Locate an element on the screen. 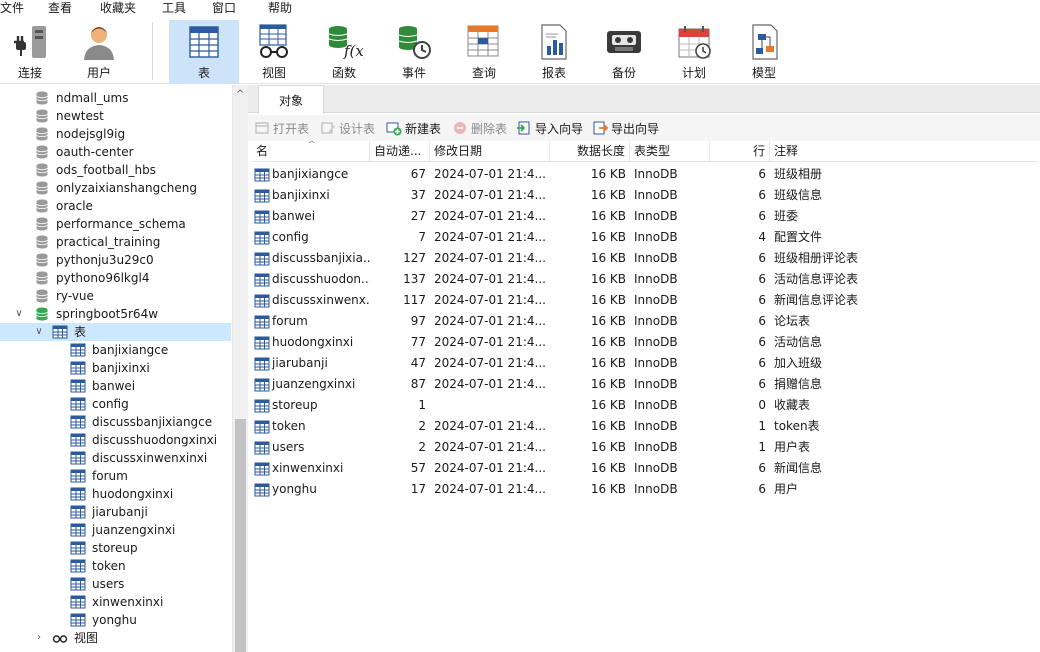  tree-database-item: onlyzaixianshangcheng is located at coordinates (115, 188).